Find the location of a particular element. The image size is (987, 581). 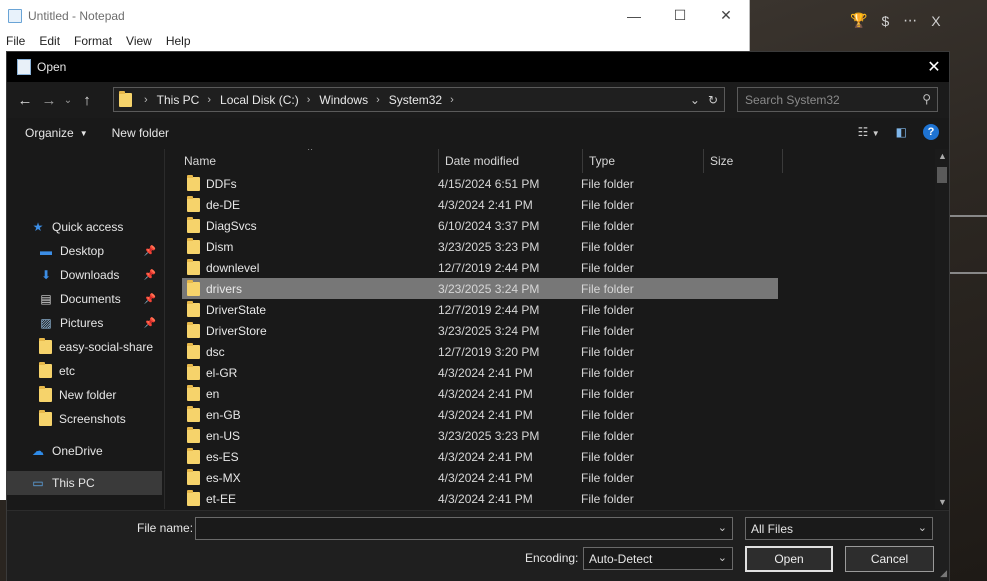

breadcrumb-item: Windows is located at coordinates (343, 100).